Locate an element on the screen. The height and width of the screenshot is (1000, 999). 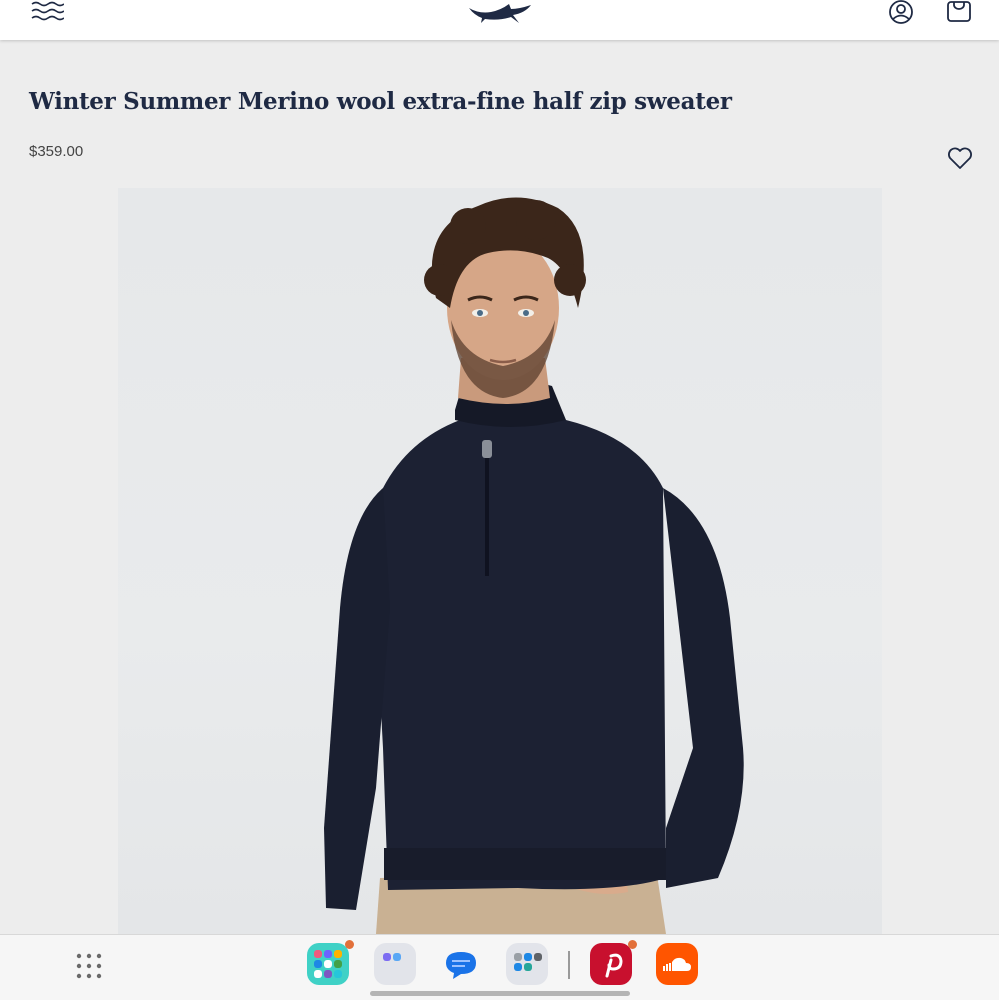
shopping-bag-icon is located at coordinates (959, 12).